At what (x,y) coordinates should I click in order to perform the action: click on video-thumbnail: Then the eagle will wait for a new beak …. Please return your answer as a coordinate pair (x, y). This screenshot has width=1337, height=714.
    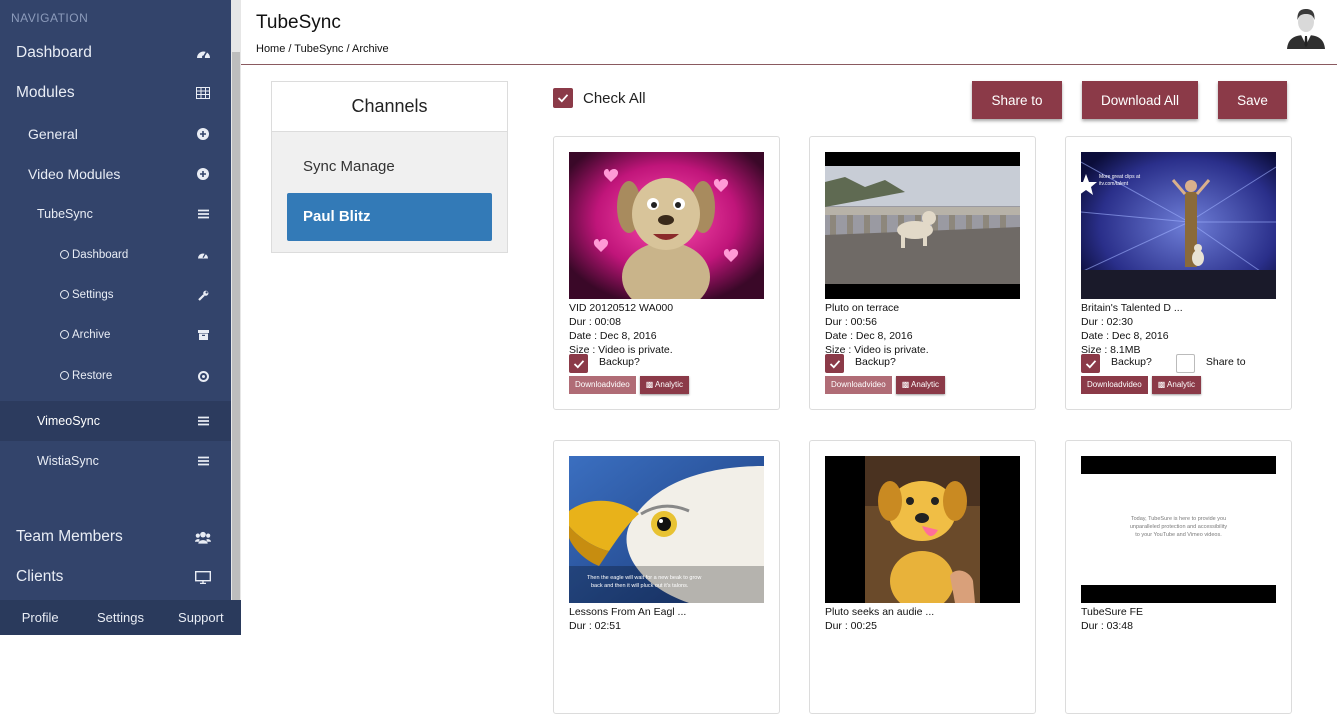
    Looking at the image, I should click on (666, 529).